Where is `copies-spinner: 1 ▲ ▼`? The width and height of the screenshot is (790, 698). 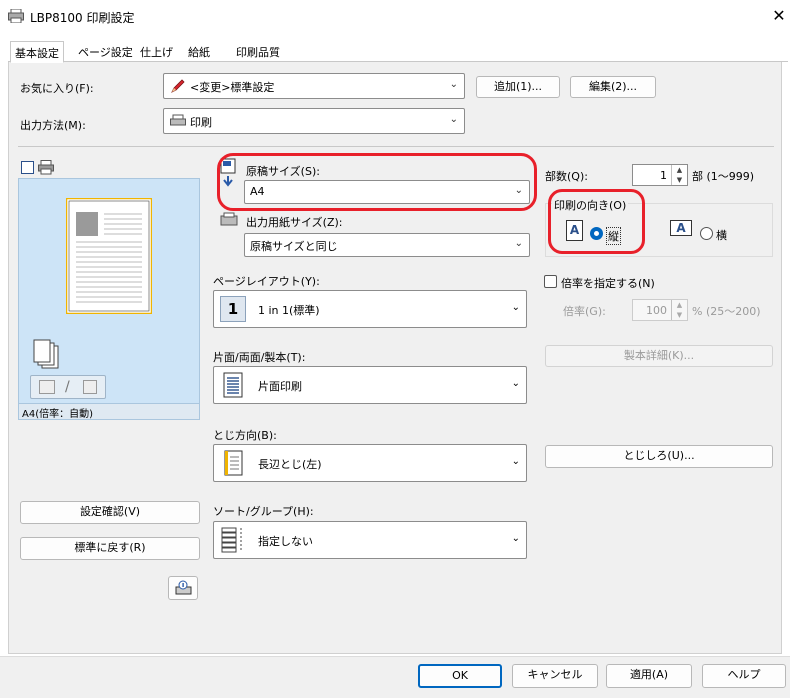
copies-spinner: 1 ▲ ▼ is located at coordinates (660, 175).